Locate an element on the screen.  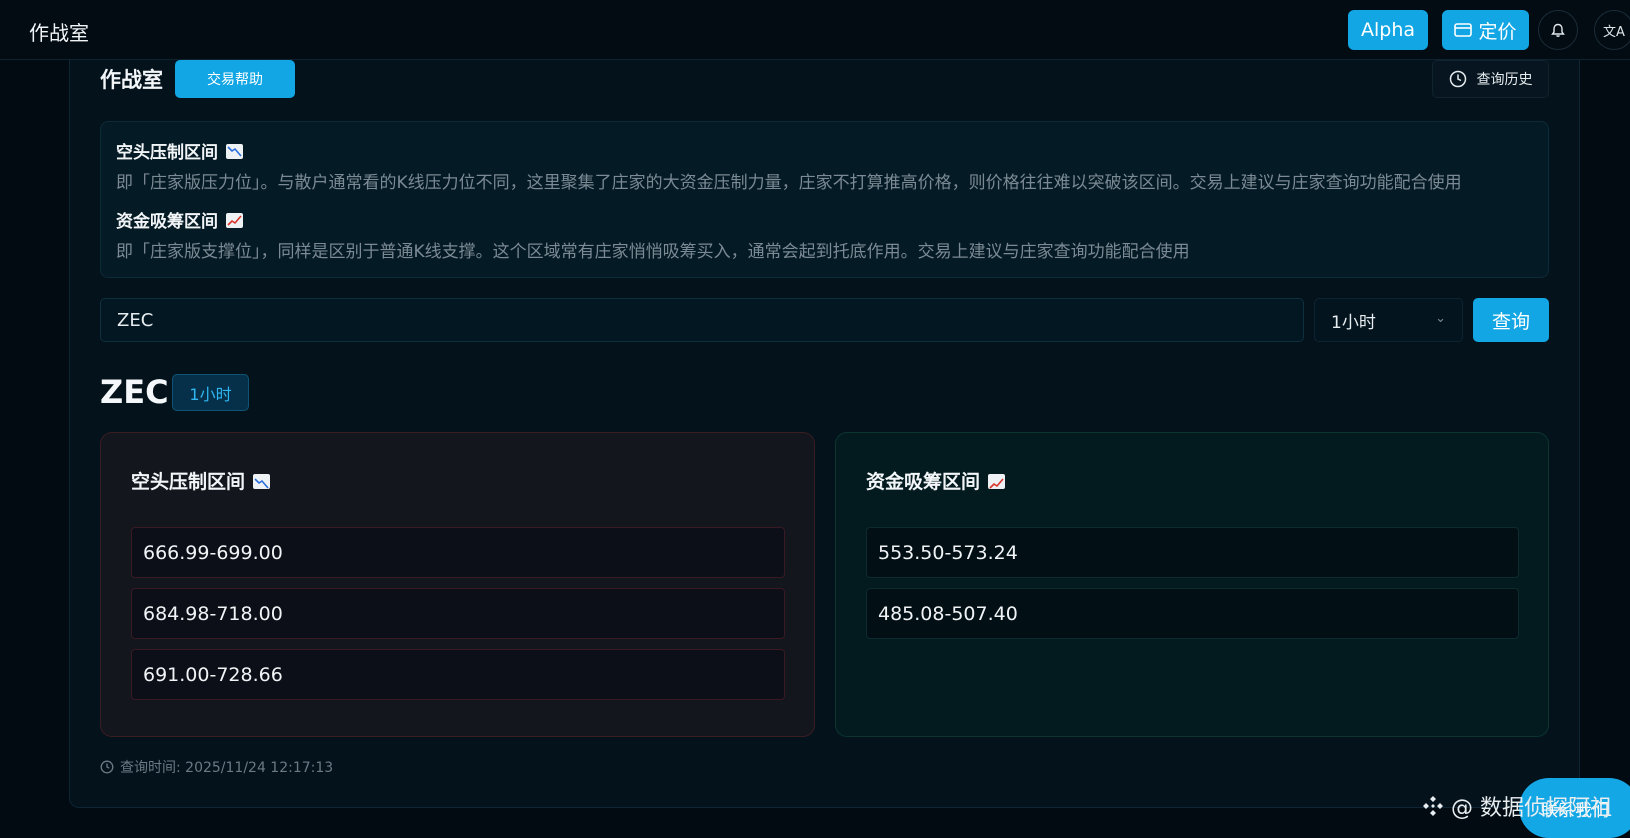
watermark-text: @ 数据侦探阿祖 is located at coordinates (1531, 808).